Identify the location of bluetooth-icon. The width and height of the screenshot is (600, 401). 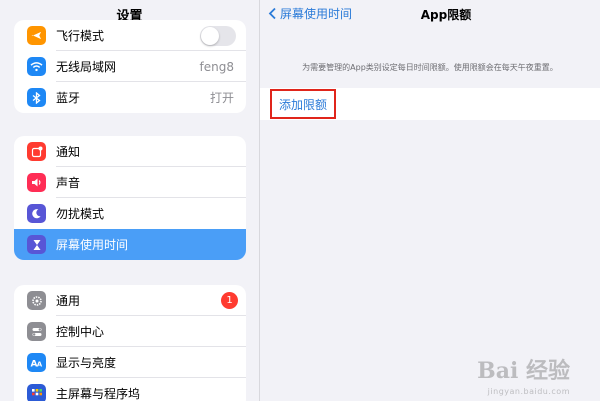
(36, 97).